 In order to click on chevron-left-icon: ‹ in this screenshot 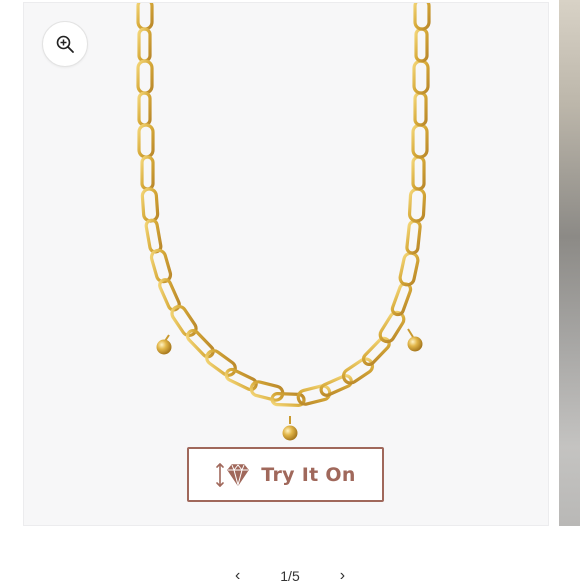, I will do `click(237, 576)`.